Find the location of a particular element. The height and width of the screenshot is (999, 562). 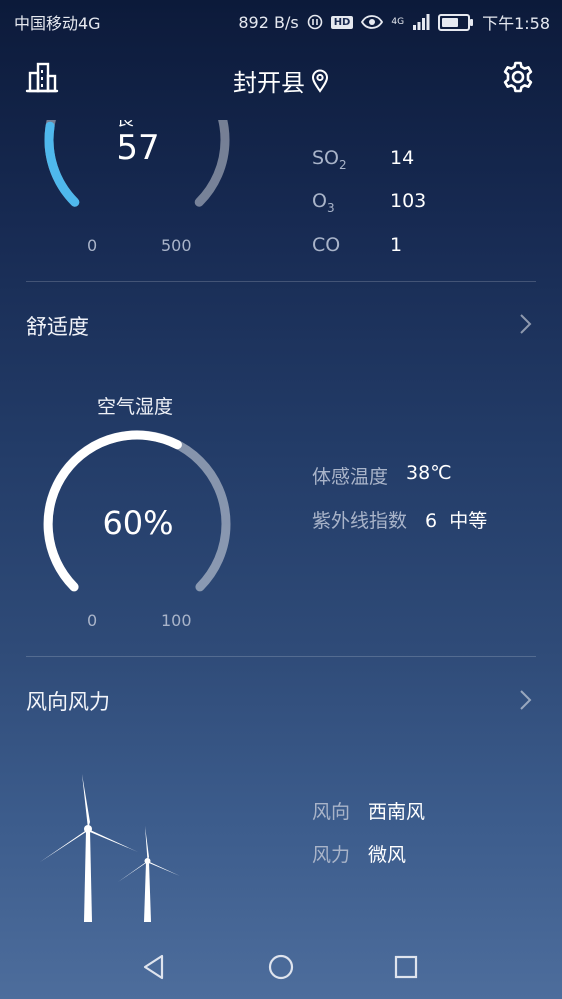

city-title: 封开县 is located at coordinates (281, 80).